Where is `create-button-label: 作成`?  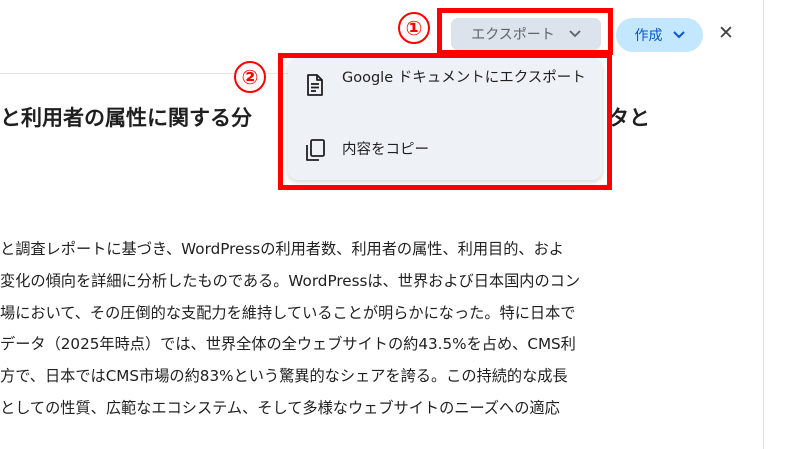
create-button-label: 作成 is located at coordinates (648, 36).